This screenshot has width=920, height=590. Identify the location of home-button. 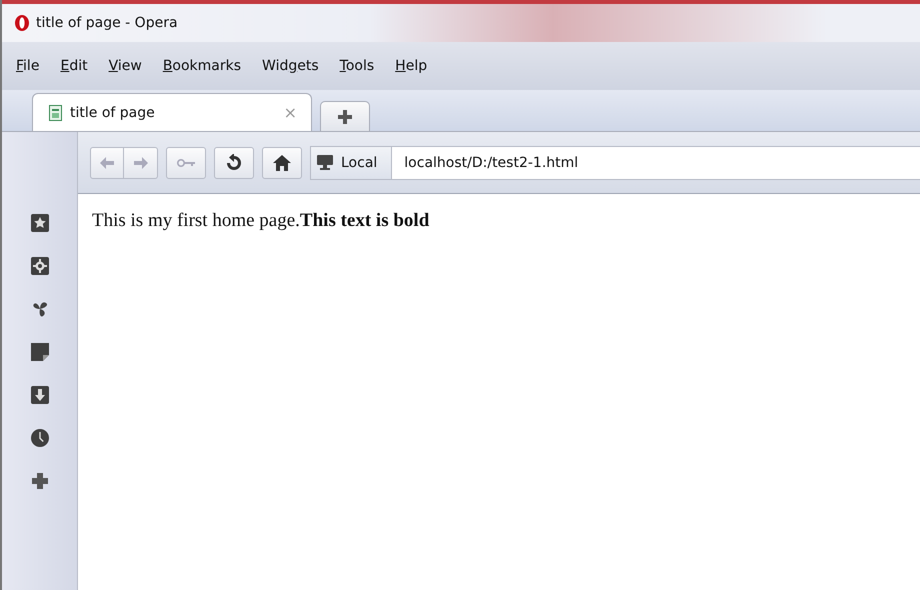
(282, 162).